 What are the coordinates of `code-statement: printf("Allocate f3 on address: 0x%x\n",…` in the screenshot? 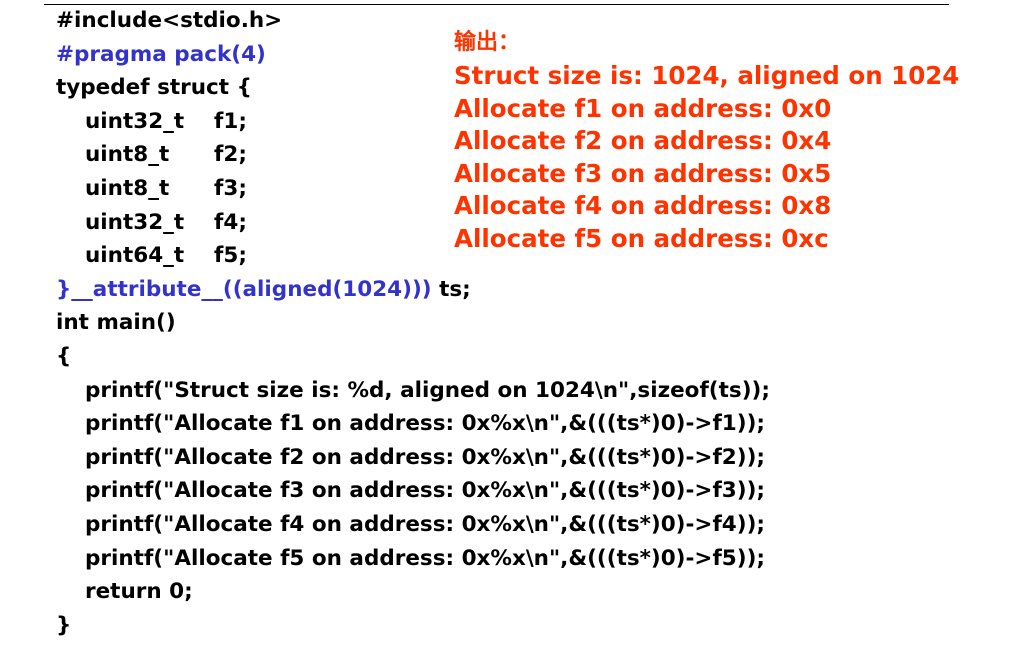 It's located at (425, 491).